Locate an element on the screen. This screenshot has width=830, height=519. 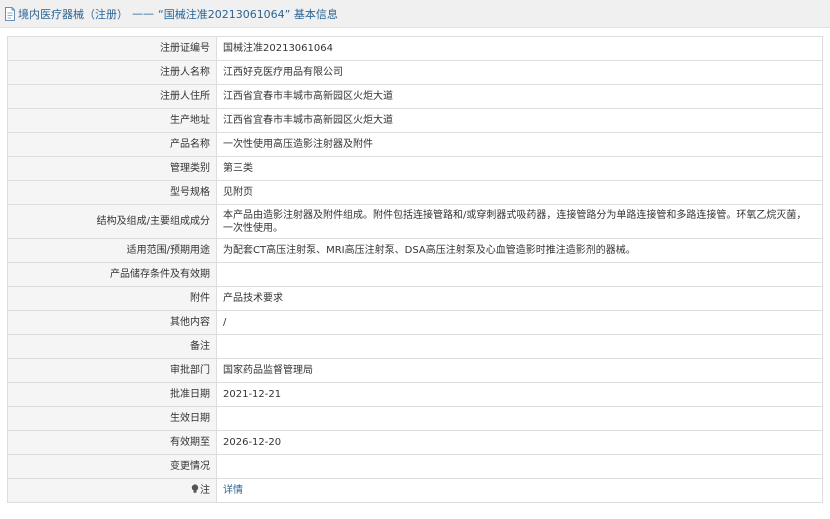
row-label: 型号规格 is located at coordinates (112, 192).